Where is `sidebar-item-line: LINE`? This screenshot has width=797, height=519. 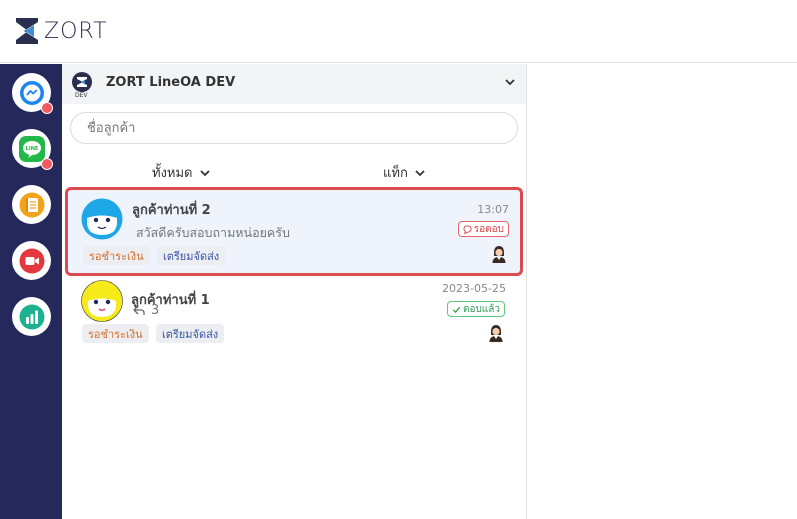
sidebar-item-line: LINE is located at coordinates (32, 149).